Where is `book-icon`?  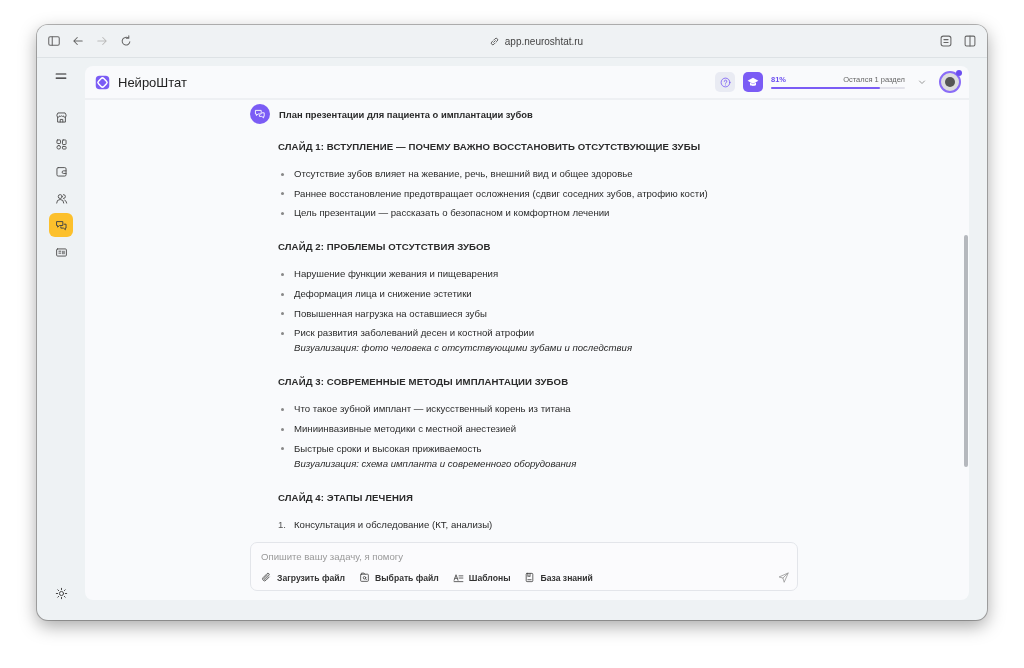 book-icon is located at coordinates (530, 577).